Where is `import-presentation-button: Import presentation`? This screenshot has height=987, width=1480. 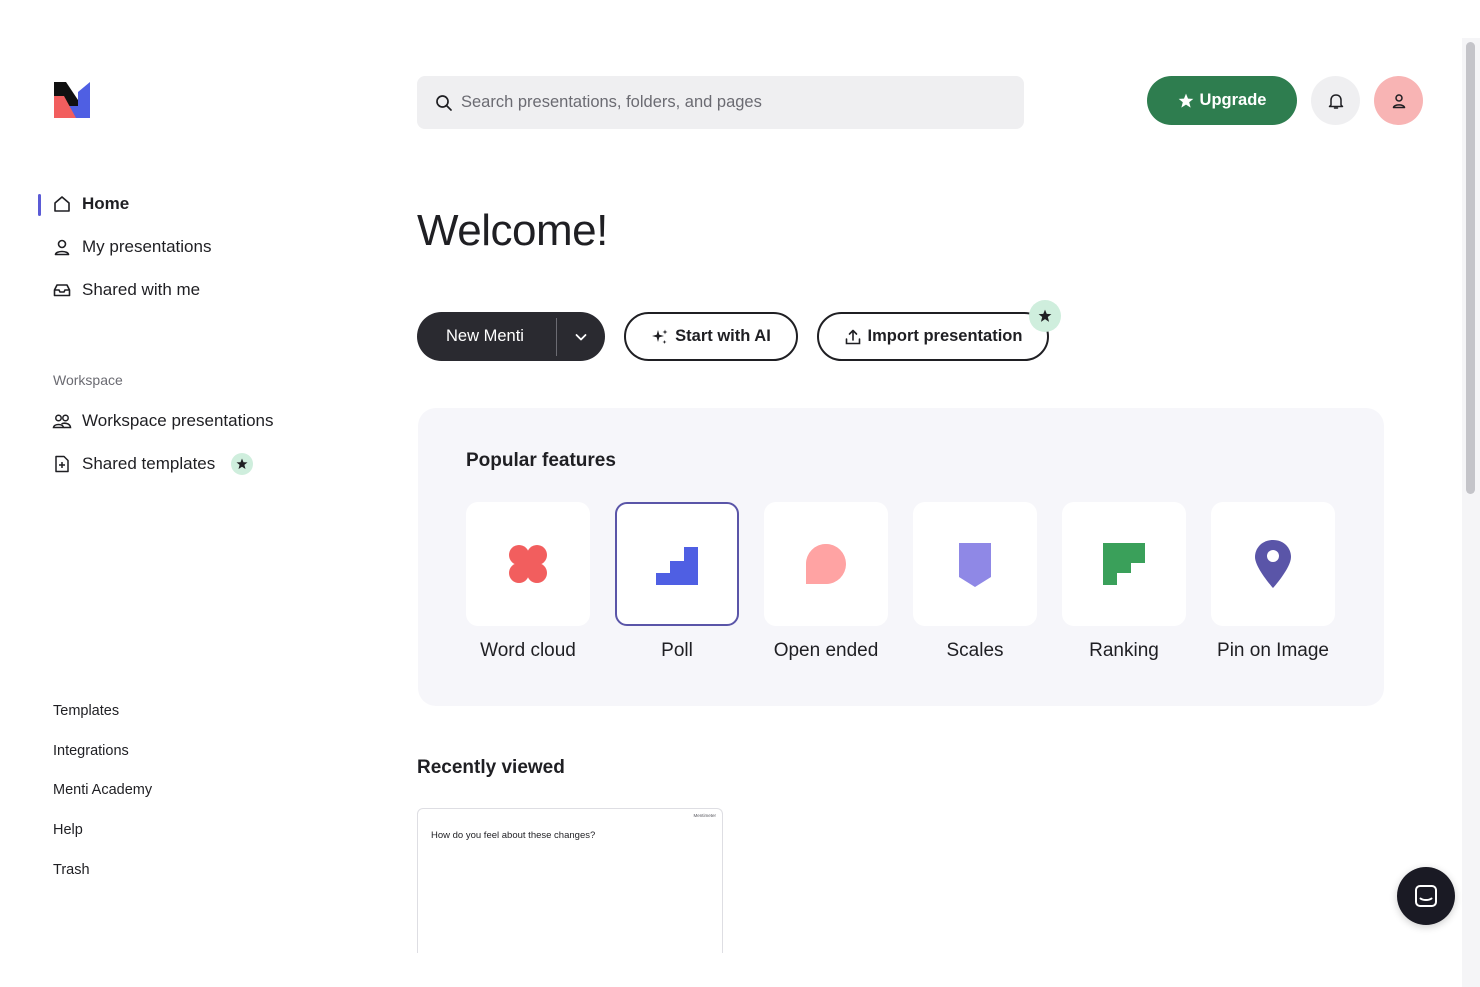 import-presentation-button: Import presentation is located at coordinates (933, 336).